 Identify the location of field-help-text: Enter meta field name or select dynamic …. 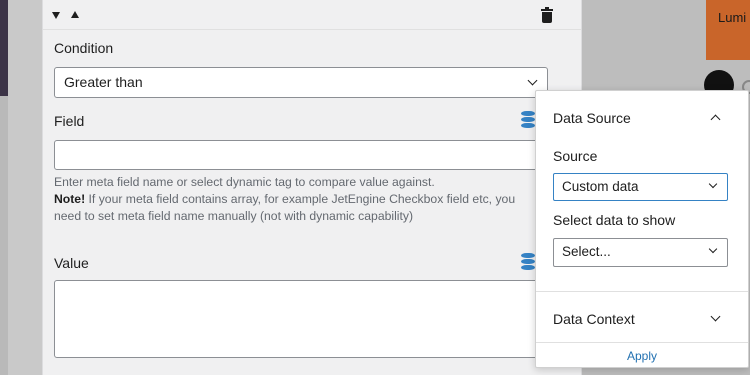
(296, 199).